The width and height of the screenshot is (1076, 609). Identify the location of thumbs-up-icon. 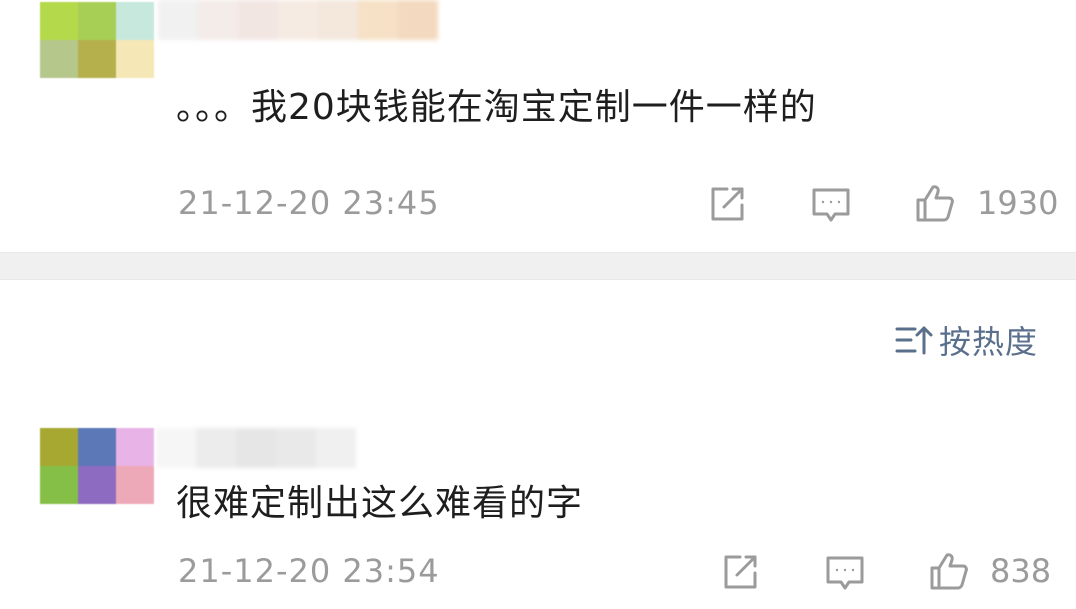
(949, 571).